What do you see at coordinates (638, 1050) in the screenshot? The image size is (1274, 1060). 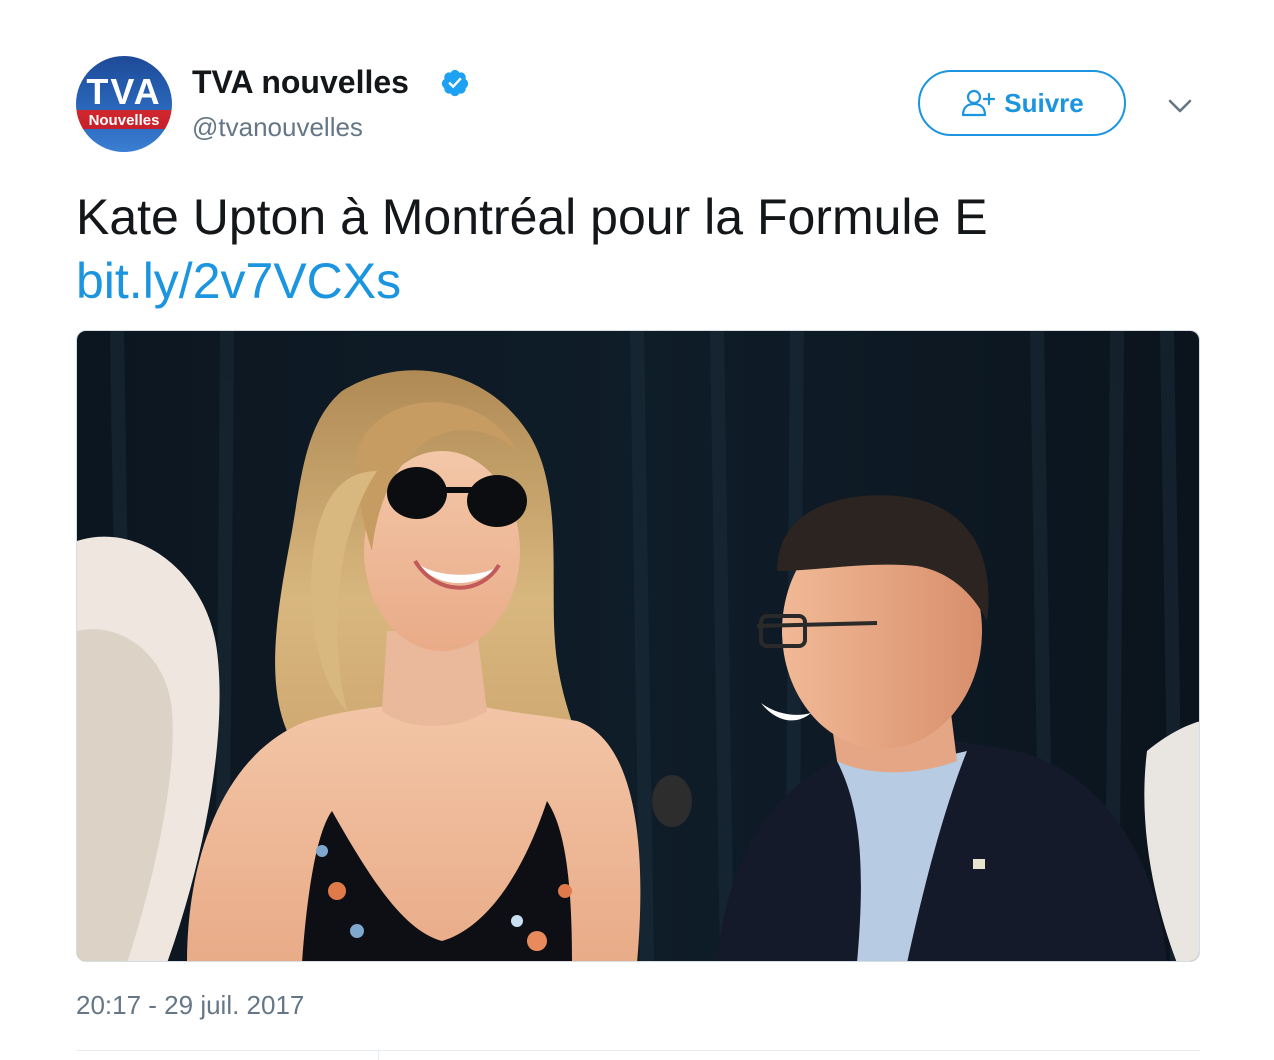 I see `footer-divider` at bounding box center [638, 1050].